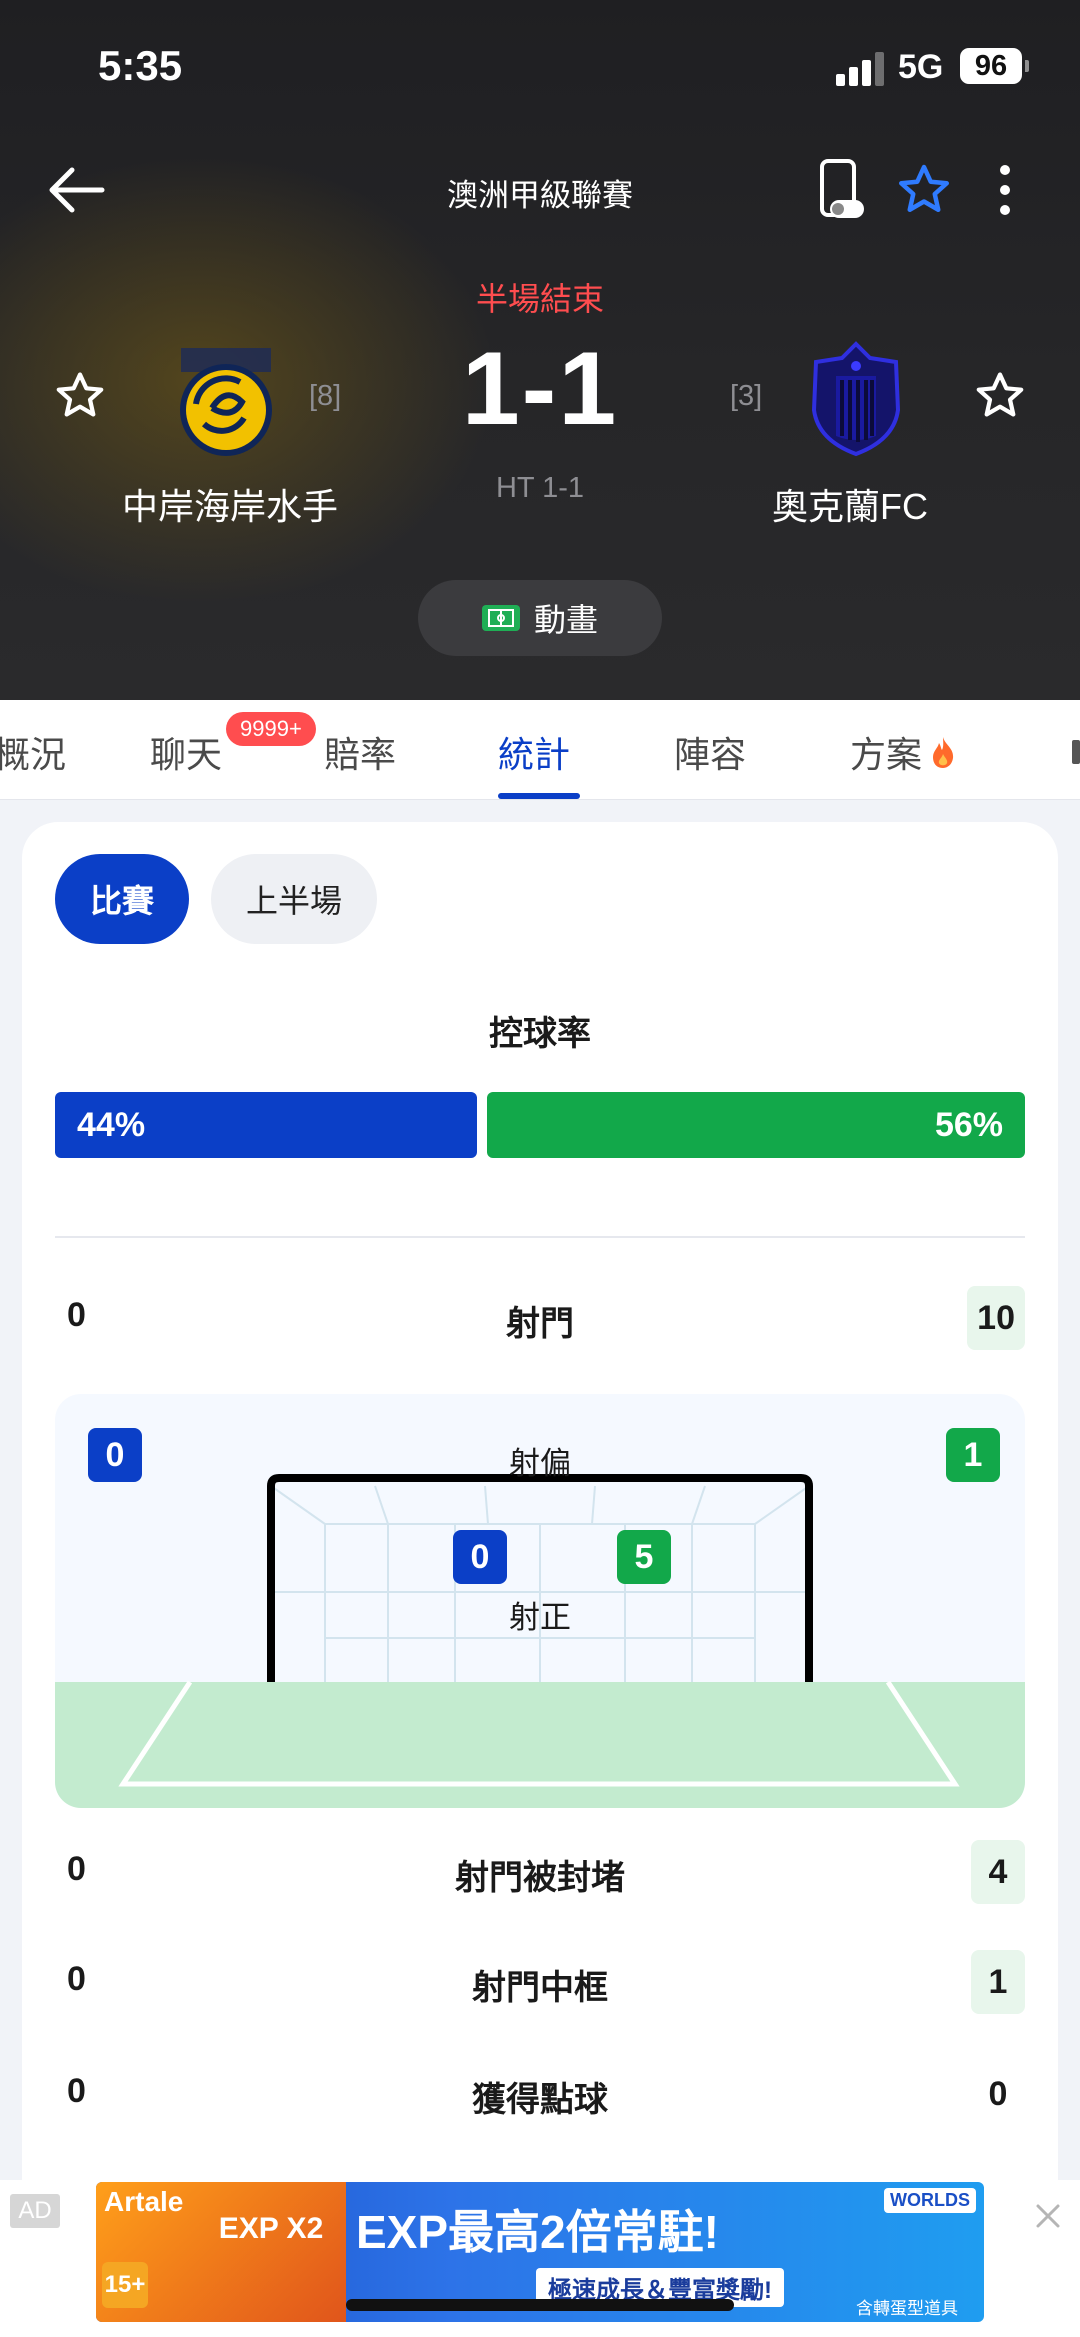 The height and width of the screenshot is (2337, 1080). What do you see at coordinates (540, 488) in the screenshot?
I see `halftime-score: HT 1-1` at bounding box center [540, 488].